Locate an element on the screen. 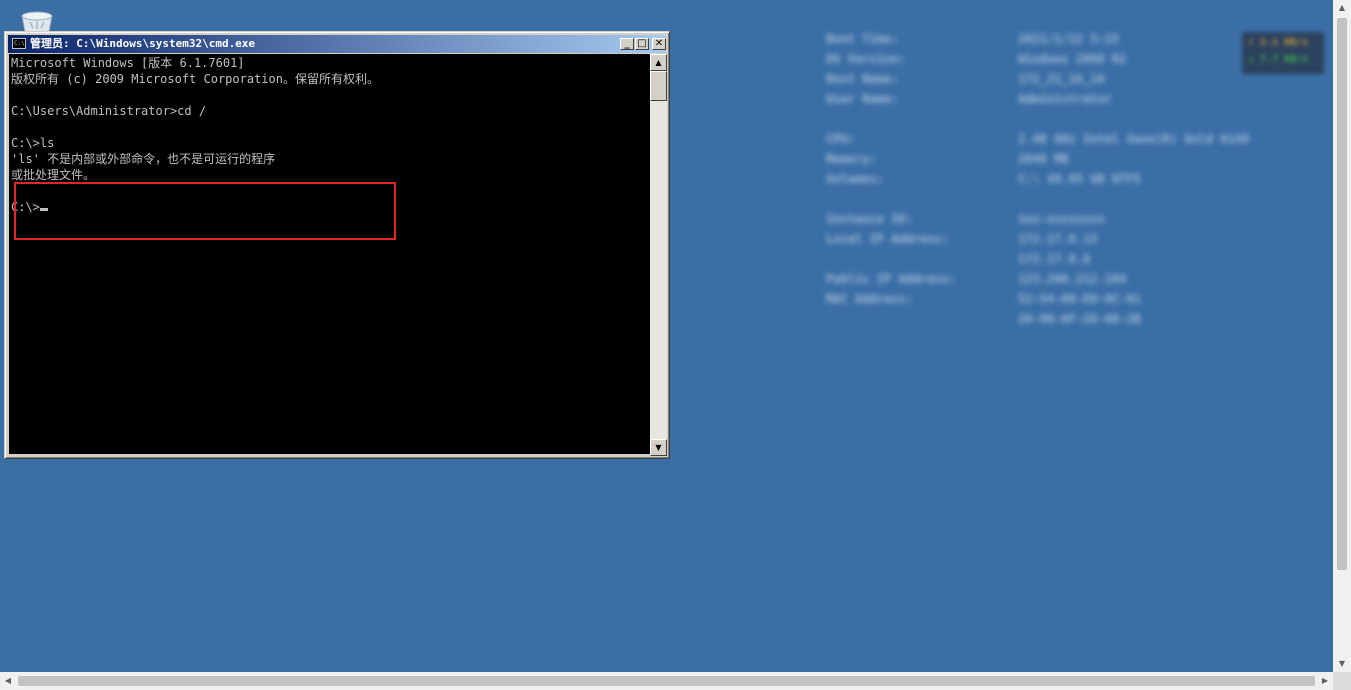  console-line: Microsoft Windows [版本 6.1.7601] is located at coordinates (128, 63).